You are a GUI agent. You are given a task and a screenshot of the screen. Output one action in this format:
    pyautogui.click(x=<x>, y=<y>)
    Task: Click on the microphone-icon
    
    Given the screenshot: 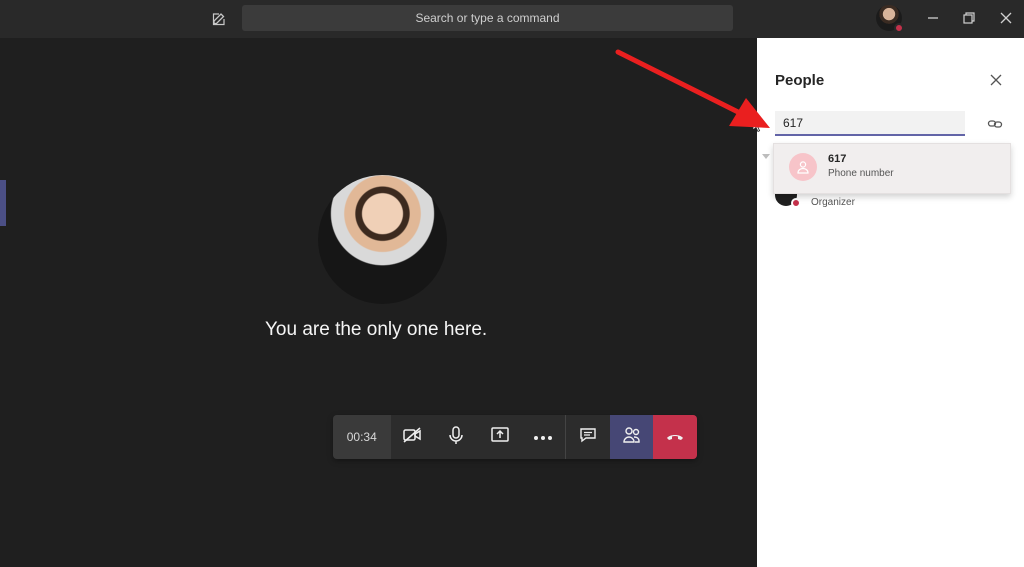 What is the action you would take?
    pyautogui.click(x=456, y=437)
    